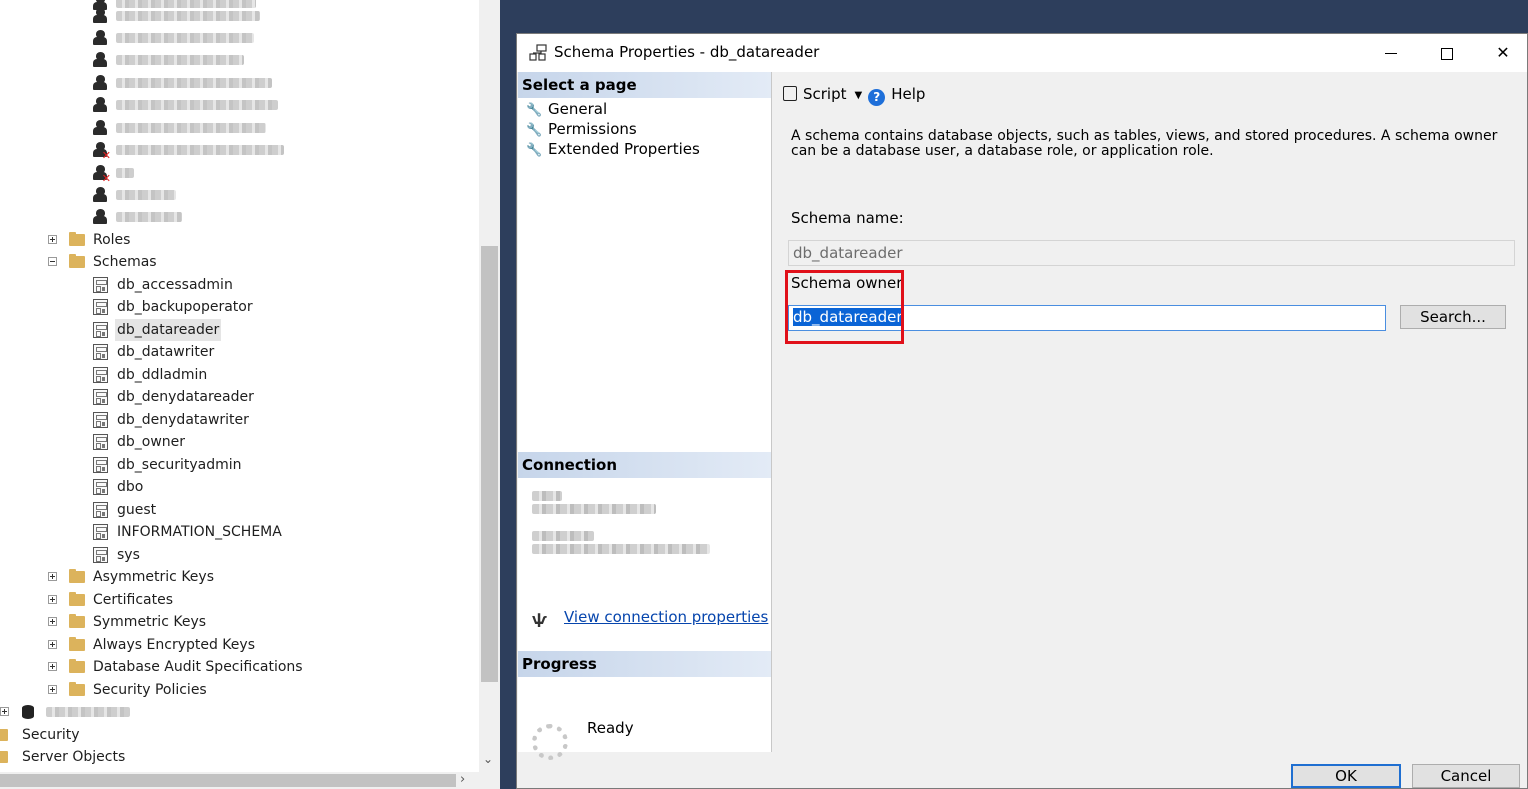 The width and height of the screenshot is (1528, 789). I want to click on script-dropdown-icon: ▼, so click(859, 96).